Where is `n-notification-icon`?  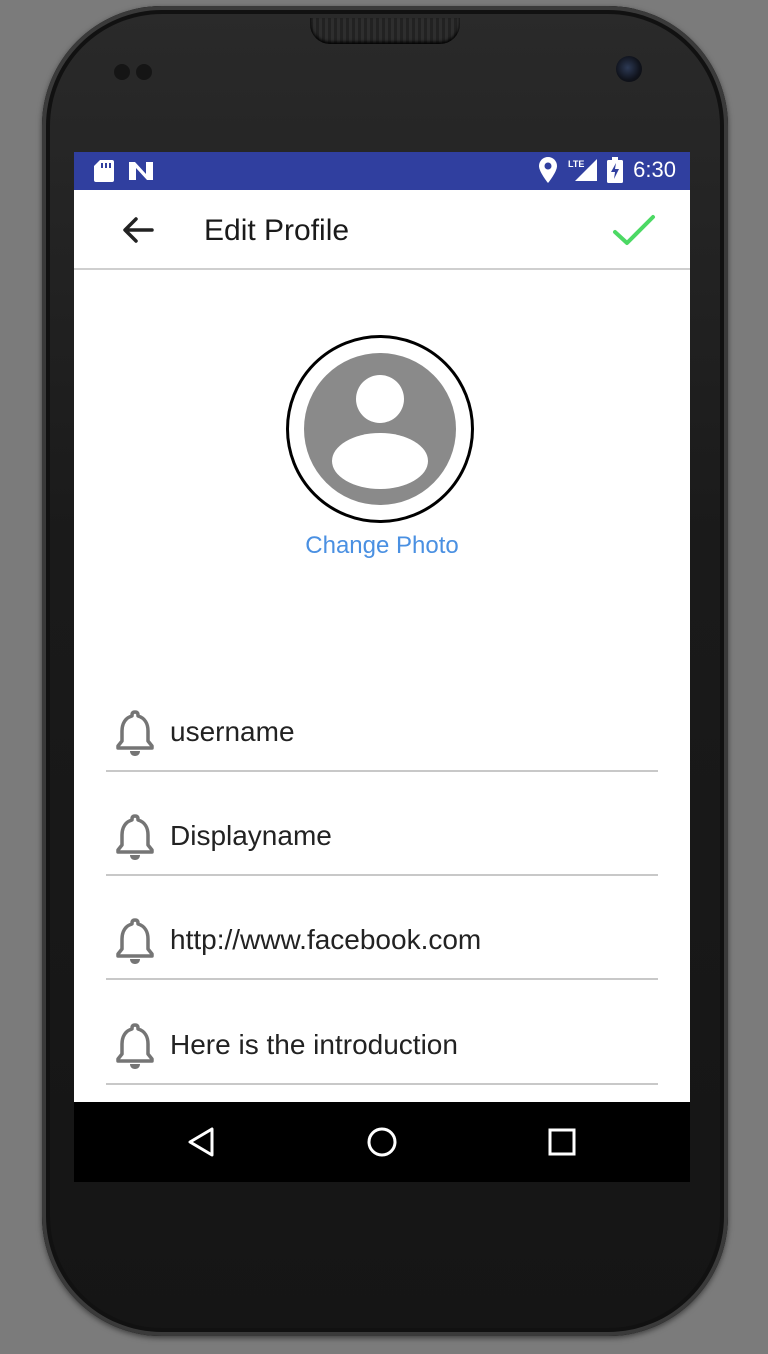 n-notification-icon is located at coordinates (141, 171).